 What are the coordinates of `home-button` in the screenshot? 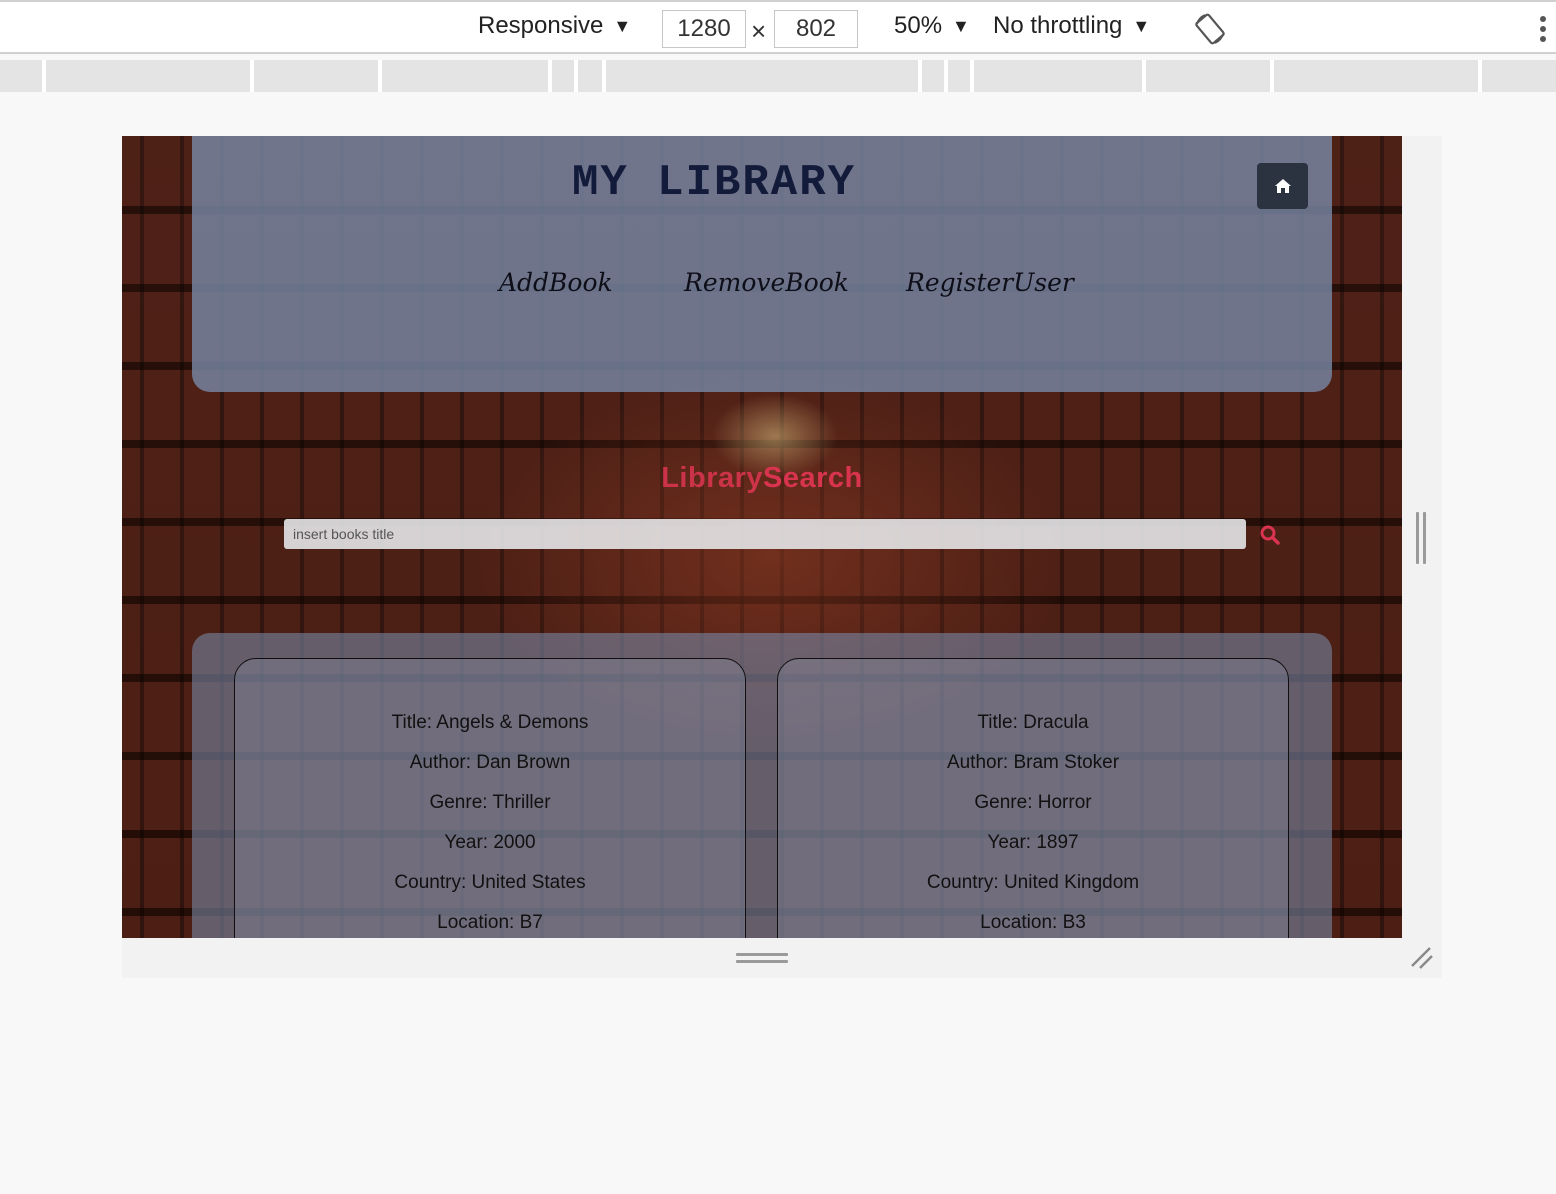 It's located at (1282, 186).